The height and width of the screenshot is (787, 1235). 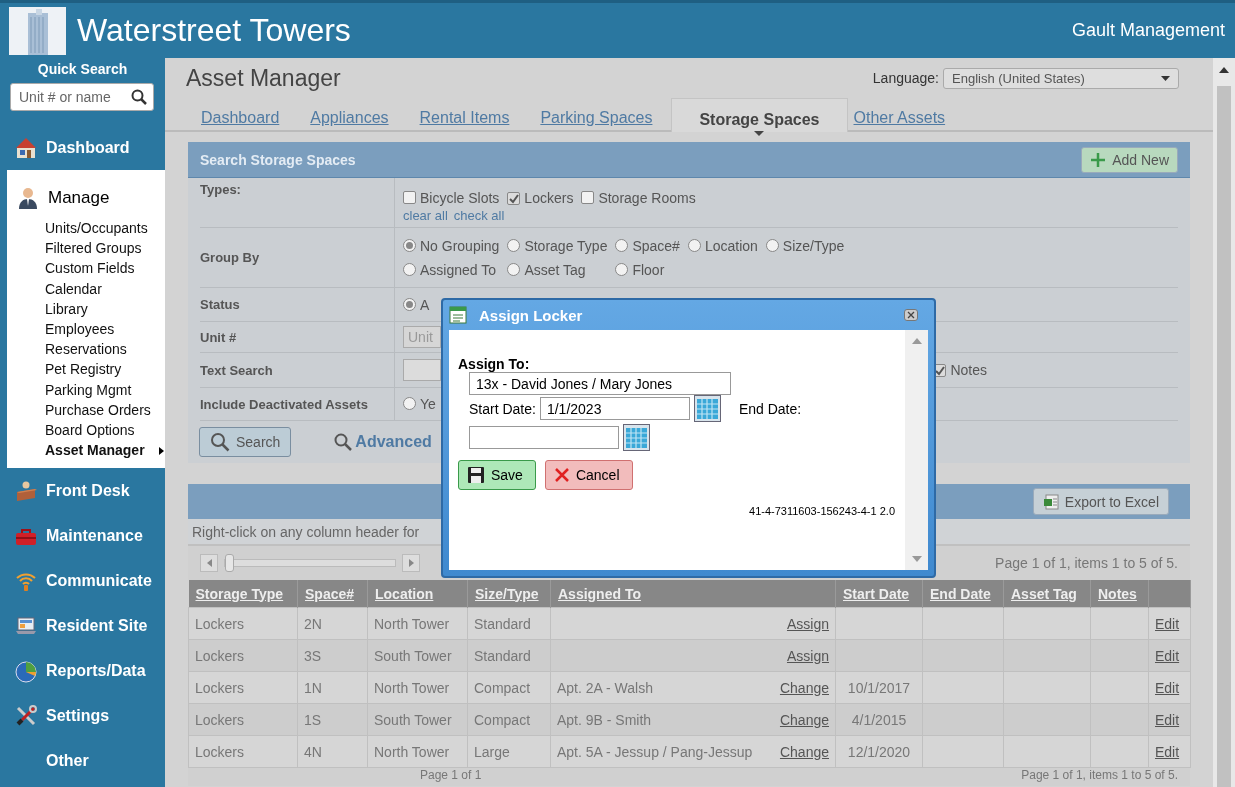 What do you see at coordinates (600, 383) in the screenshot?
I see `assign-to-field: 13x - David Jones / Mary Jones` at bounding box center [600, 383].